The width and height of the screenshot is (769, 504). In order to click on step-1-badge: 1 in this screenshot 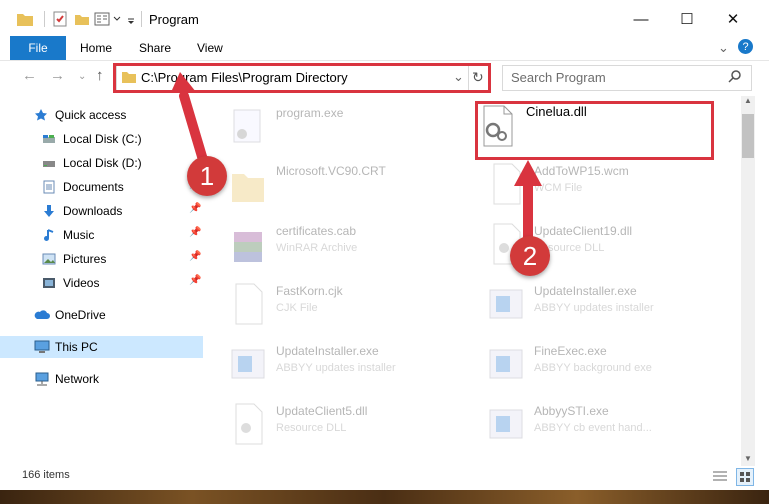, I will do `click(207, 176)`.